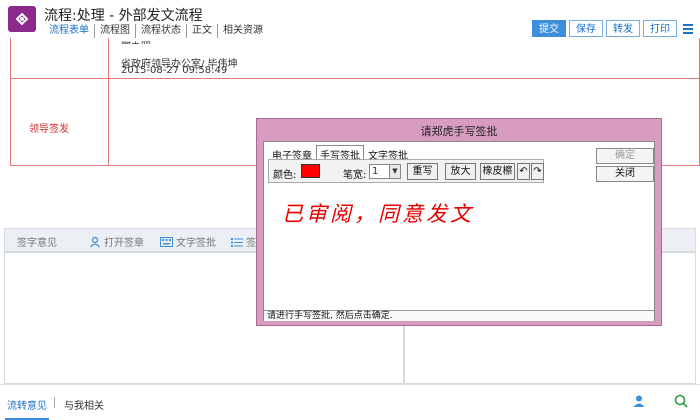 The height and width of the screenshot is (420, 700). Describe the element at coordinates (378, 214) in the screenshot. I see `handwritten-opinion: 已审阅，同意发文` at that location.